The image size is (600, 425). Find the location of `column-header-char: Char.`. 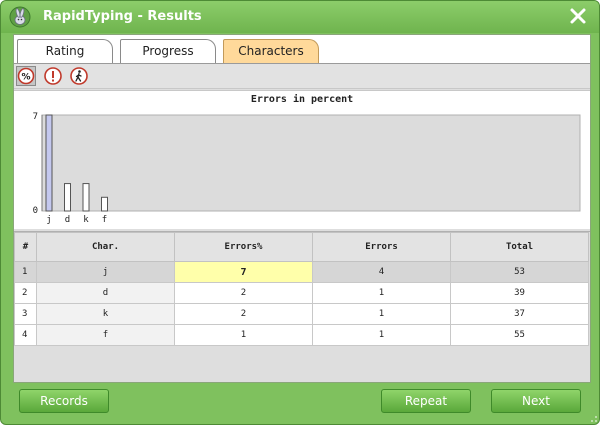

column-header-char: Char. is located at coordinates (105, 247).